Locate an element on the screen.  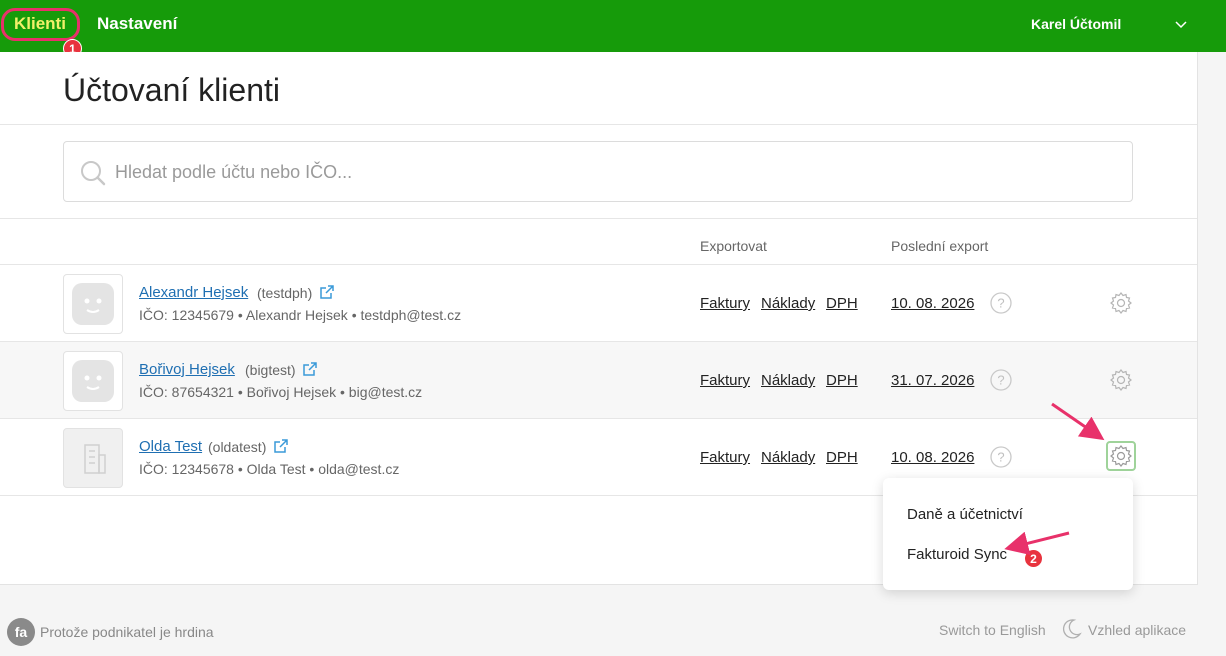
client-name-link: Alexandr Hejsek is located at coordinates (193, 292).